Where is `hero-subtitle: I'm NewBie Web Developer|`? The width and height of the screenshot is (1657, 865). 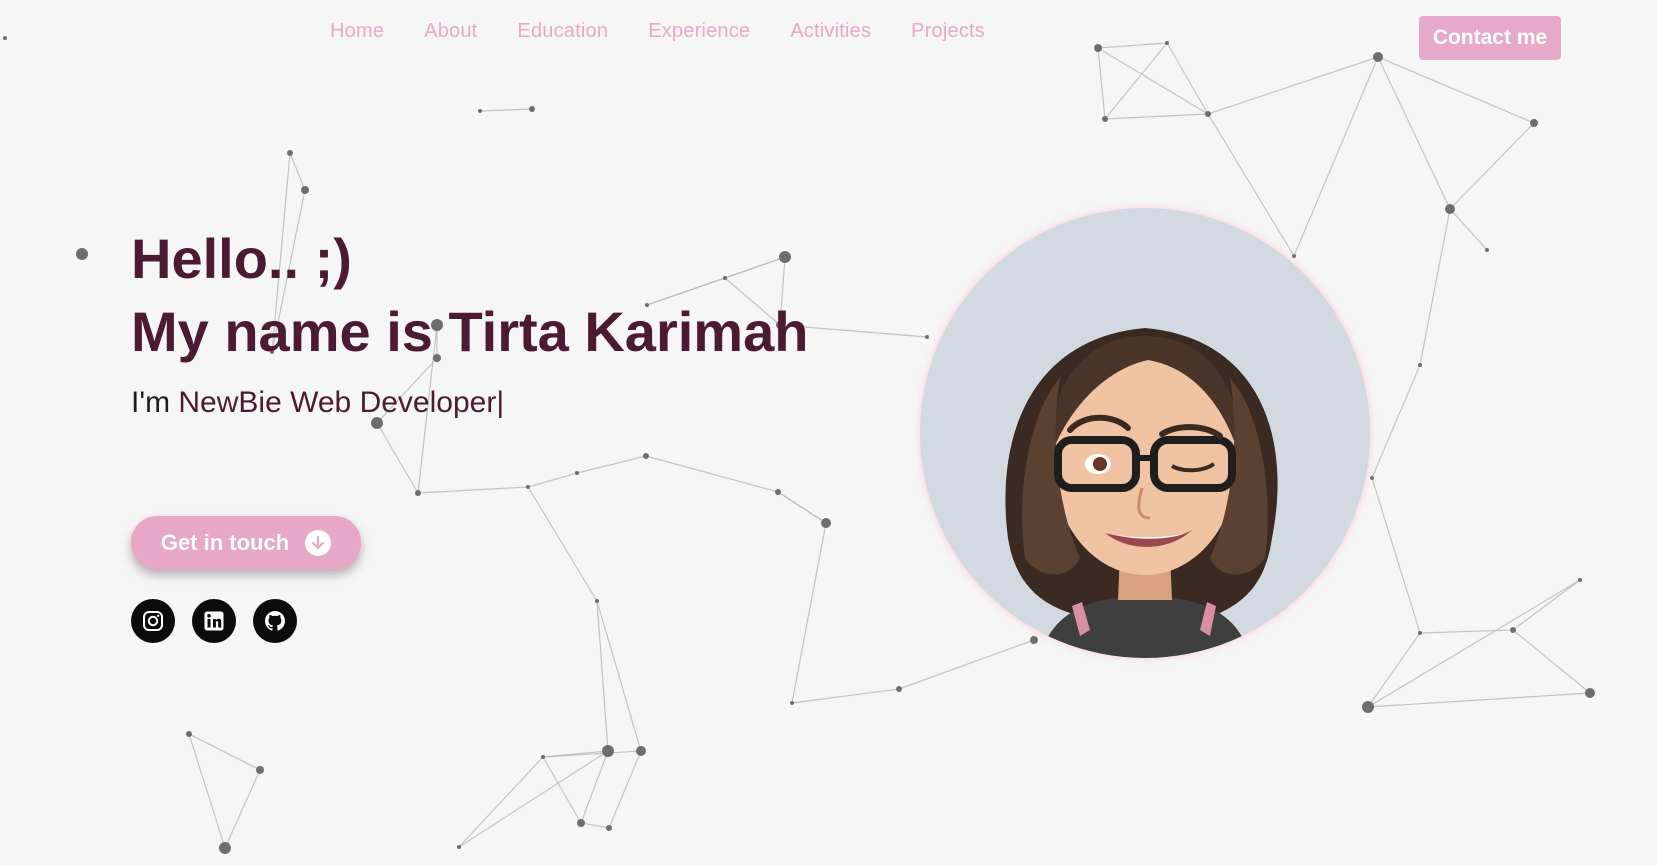
hero-subtitle: I'm NewBie Web Developer| is located at coordinates (317, 403).